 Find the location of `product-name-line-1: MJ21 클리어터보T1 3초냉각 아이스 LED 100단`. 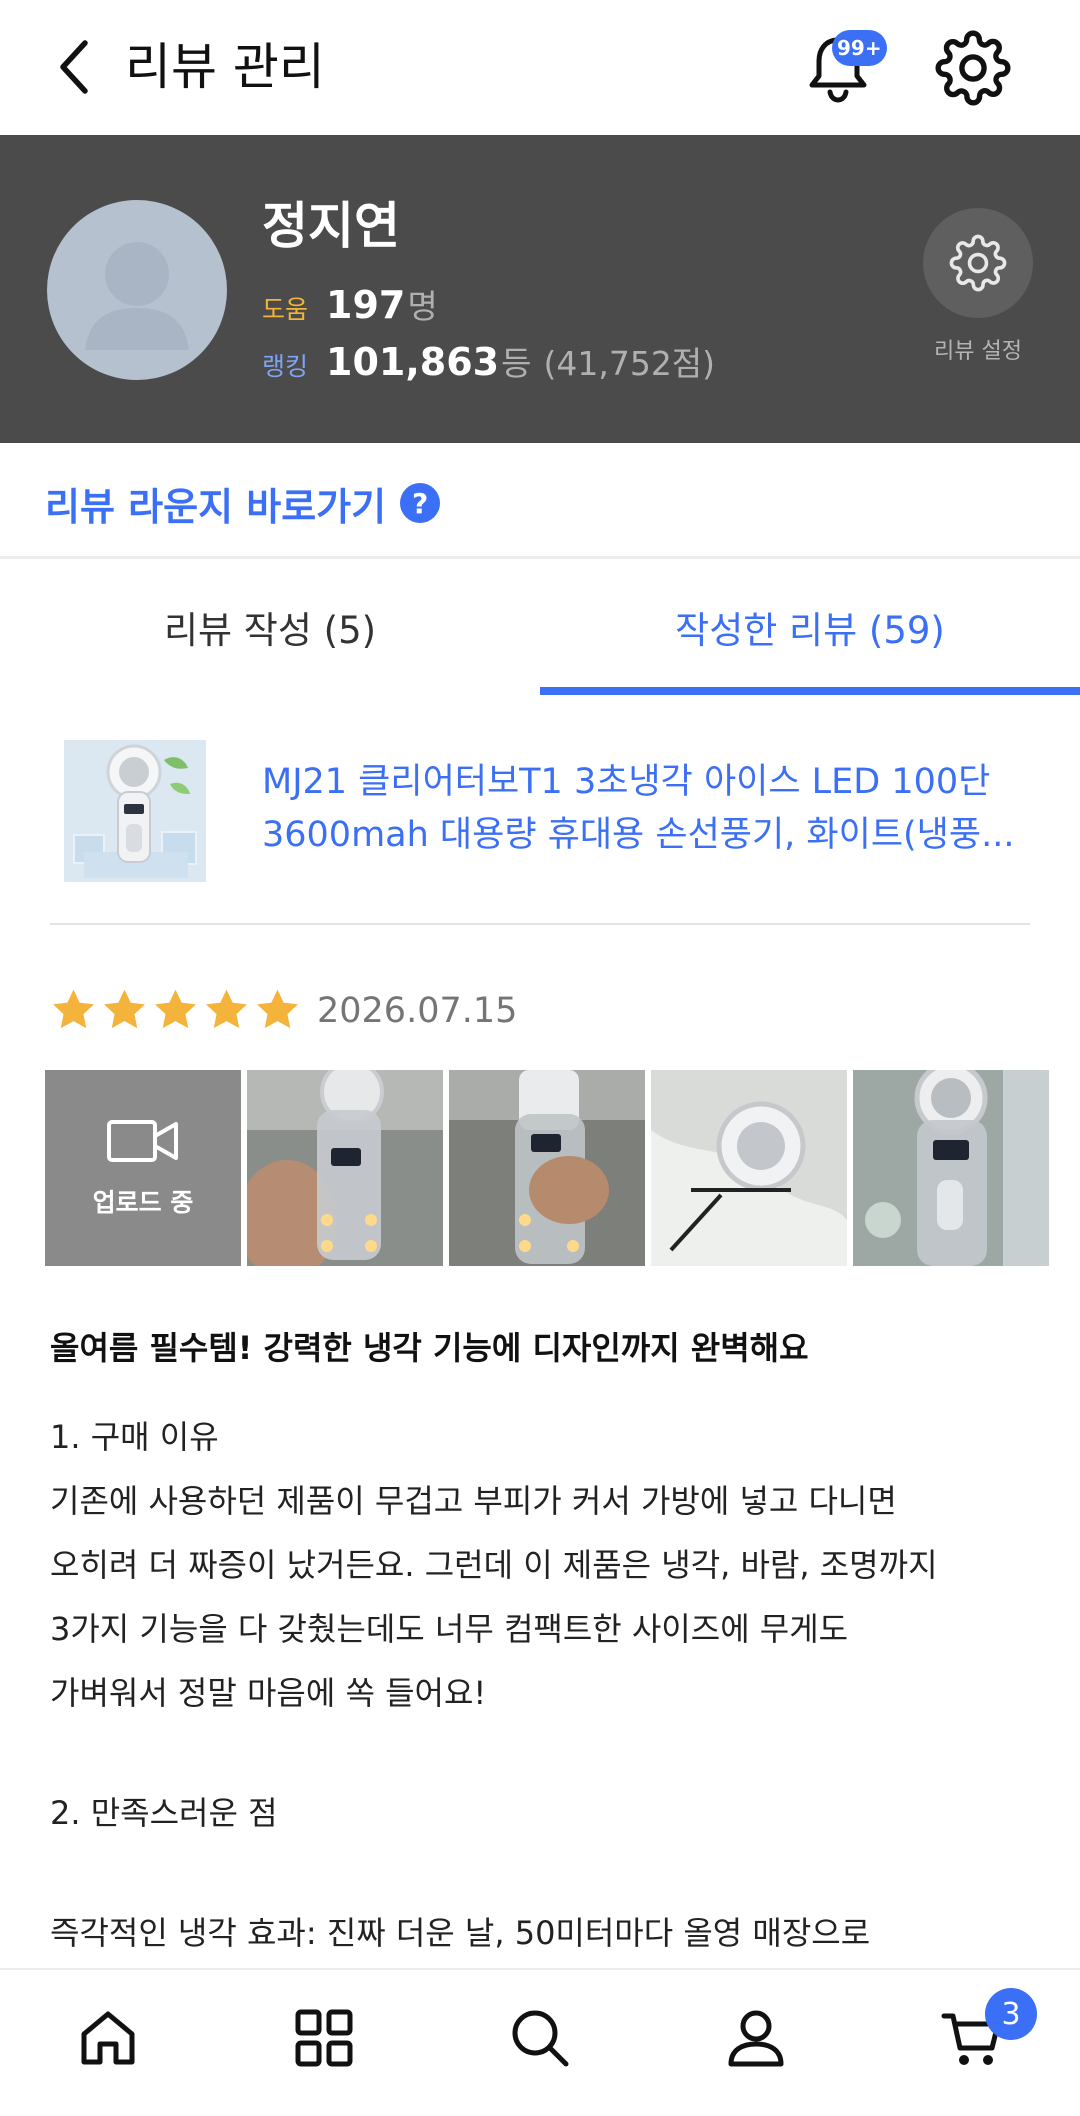

product-name-line-1: MJ21 클리어터보T1 3초냉각 아이스 LED 100단 is located at coordinates (626, 782).